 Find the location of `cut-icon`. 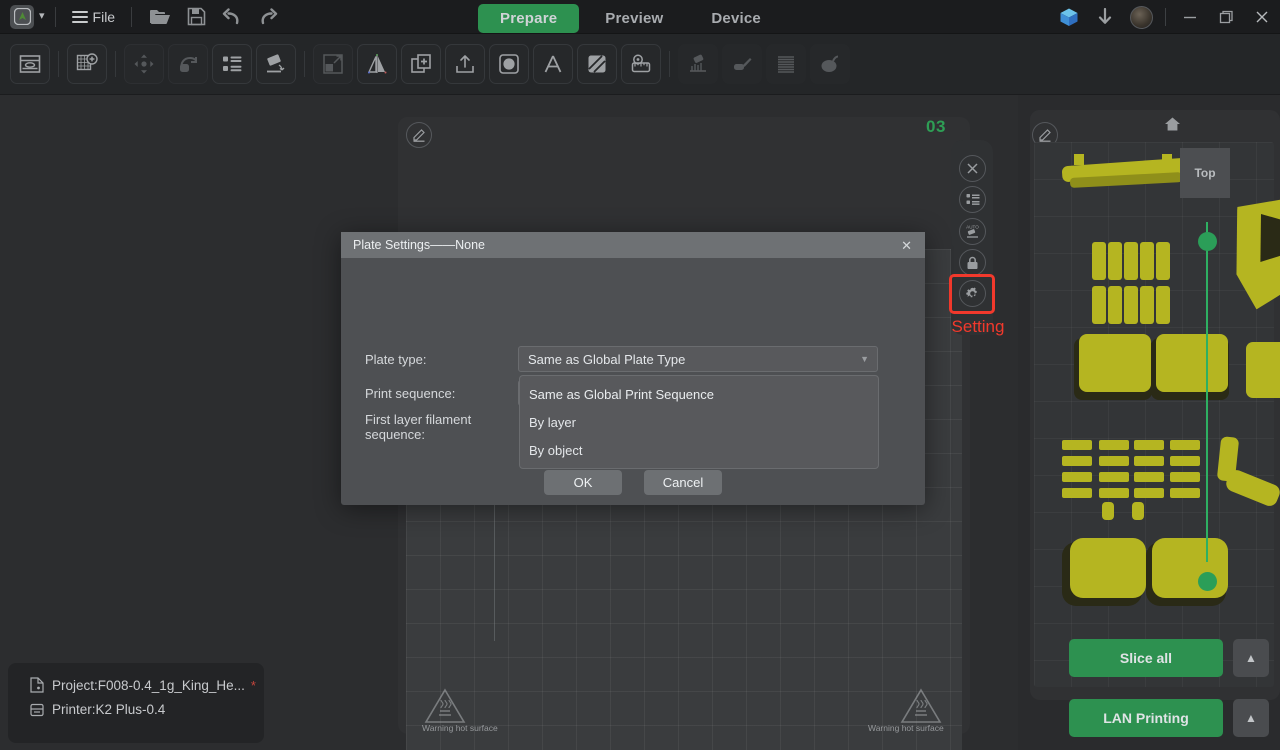

cut-icon is located at coordinates (509, 64).